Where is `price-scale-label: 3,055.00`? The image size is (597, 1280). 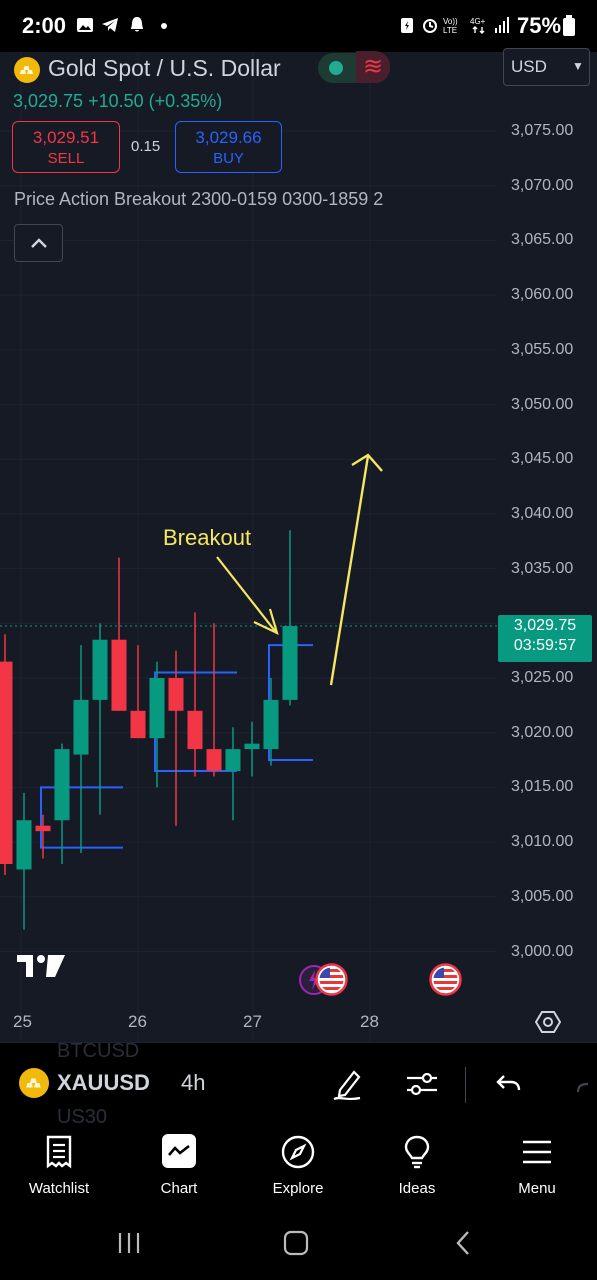 price-scale-label: 3,055.00 is located at coordinates (542, 349).